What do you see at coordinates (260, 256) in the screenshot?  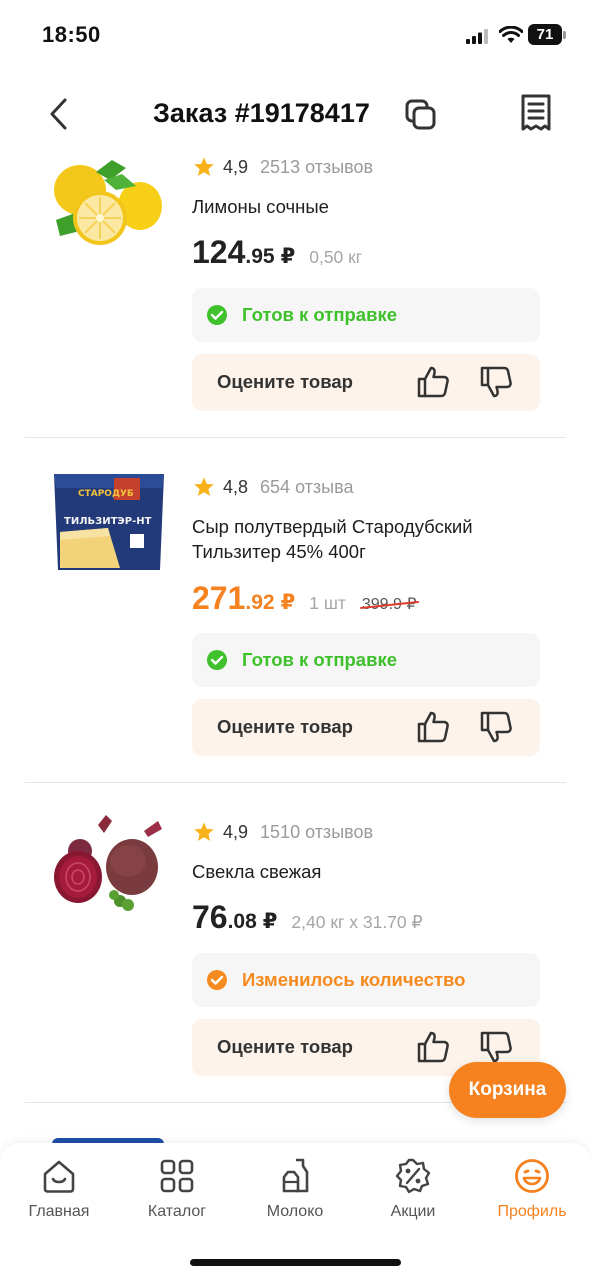 I see `price-cents: .95` at bounding box center [260, 256].